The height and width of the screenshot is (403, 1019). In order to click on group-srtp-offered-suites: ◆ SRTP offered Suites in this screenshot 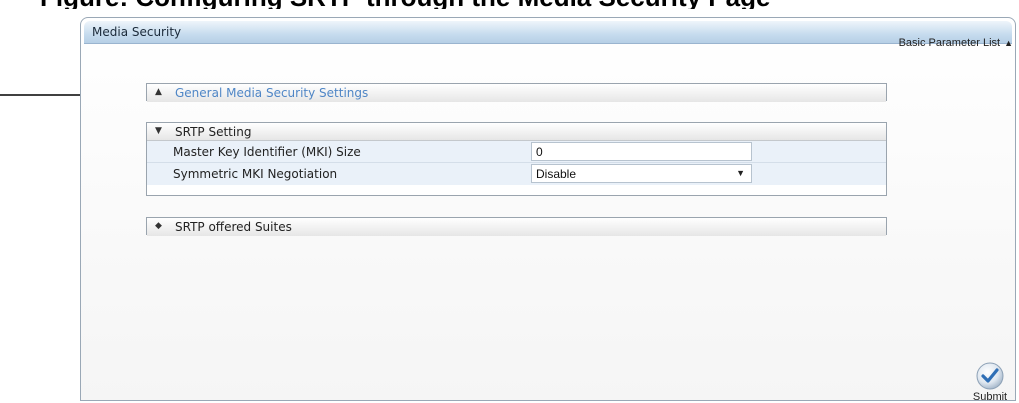, I will do `click(516, 226)`.